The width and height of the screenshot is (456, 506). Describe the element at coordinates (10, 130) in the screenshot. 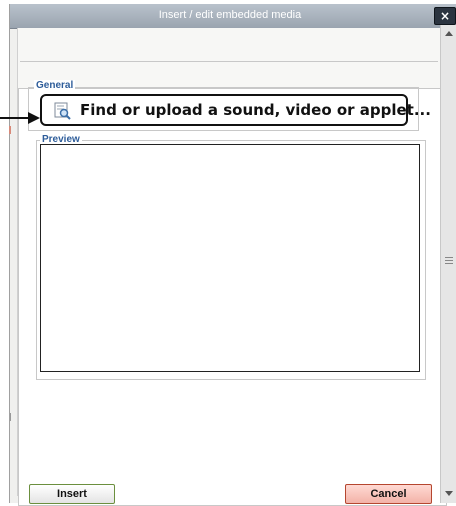

I see `side-marker` at that location.